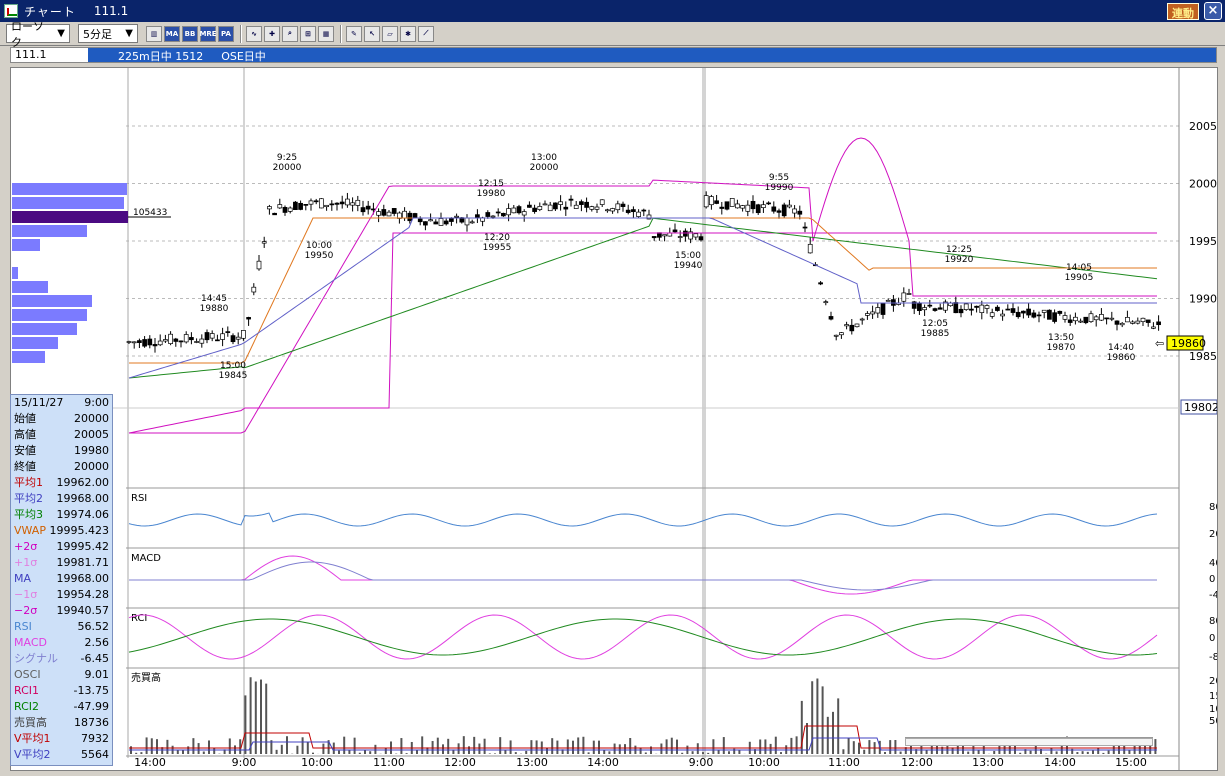 This screenshot has height=776, width=1225. Describe the element at coordinates (83, 578) in the screenshot. I see `value-number: 19968.00` at that location.